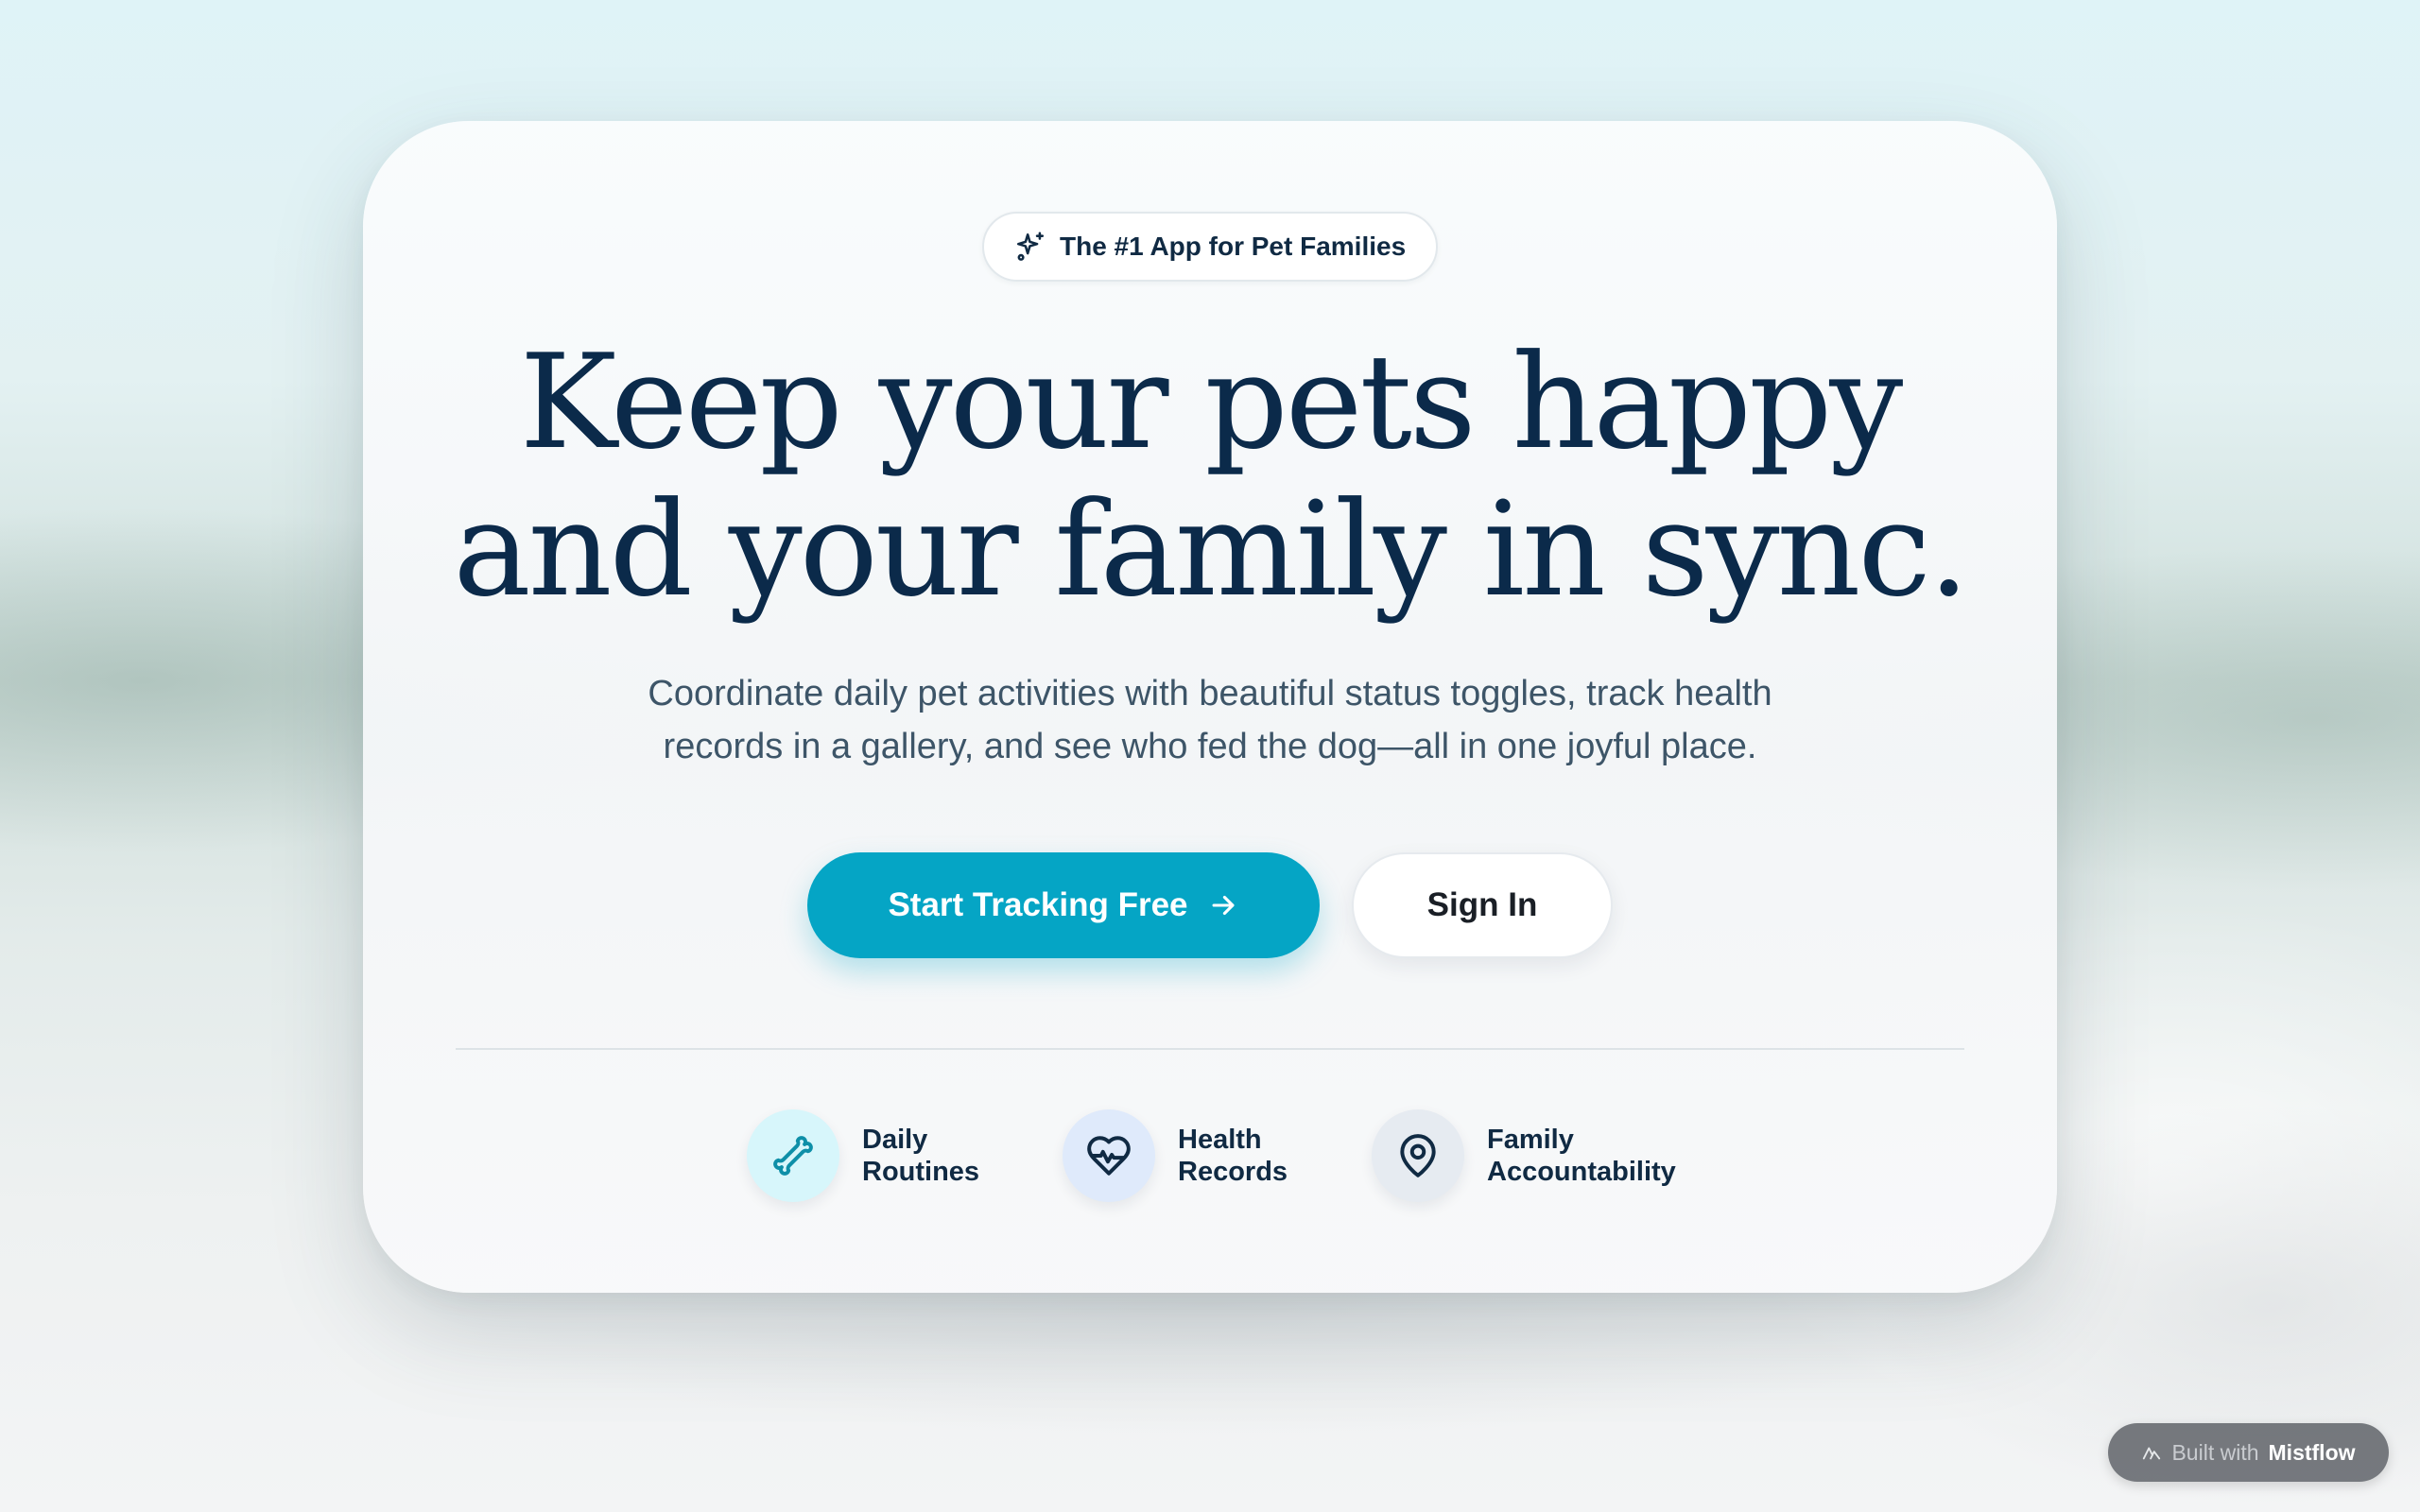  Describe the element at coordinates (1233, 246) in the screenshot. I see `hero-badge-label: The #1 App for Pet Families` at that location.